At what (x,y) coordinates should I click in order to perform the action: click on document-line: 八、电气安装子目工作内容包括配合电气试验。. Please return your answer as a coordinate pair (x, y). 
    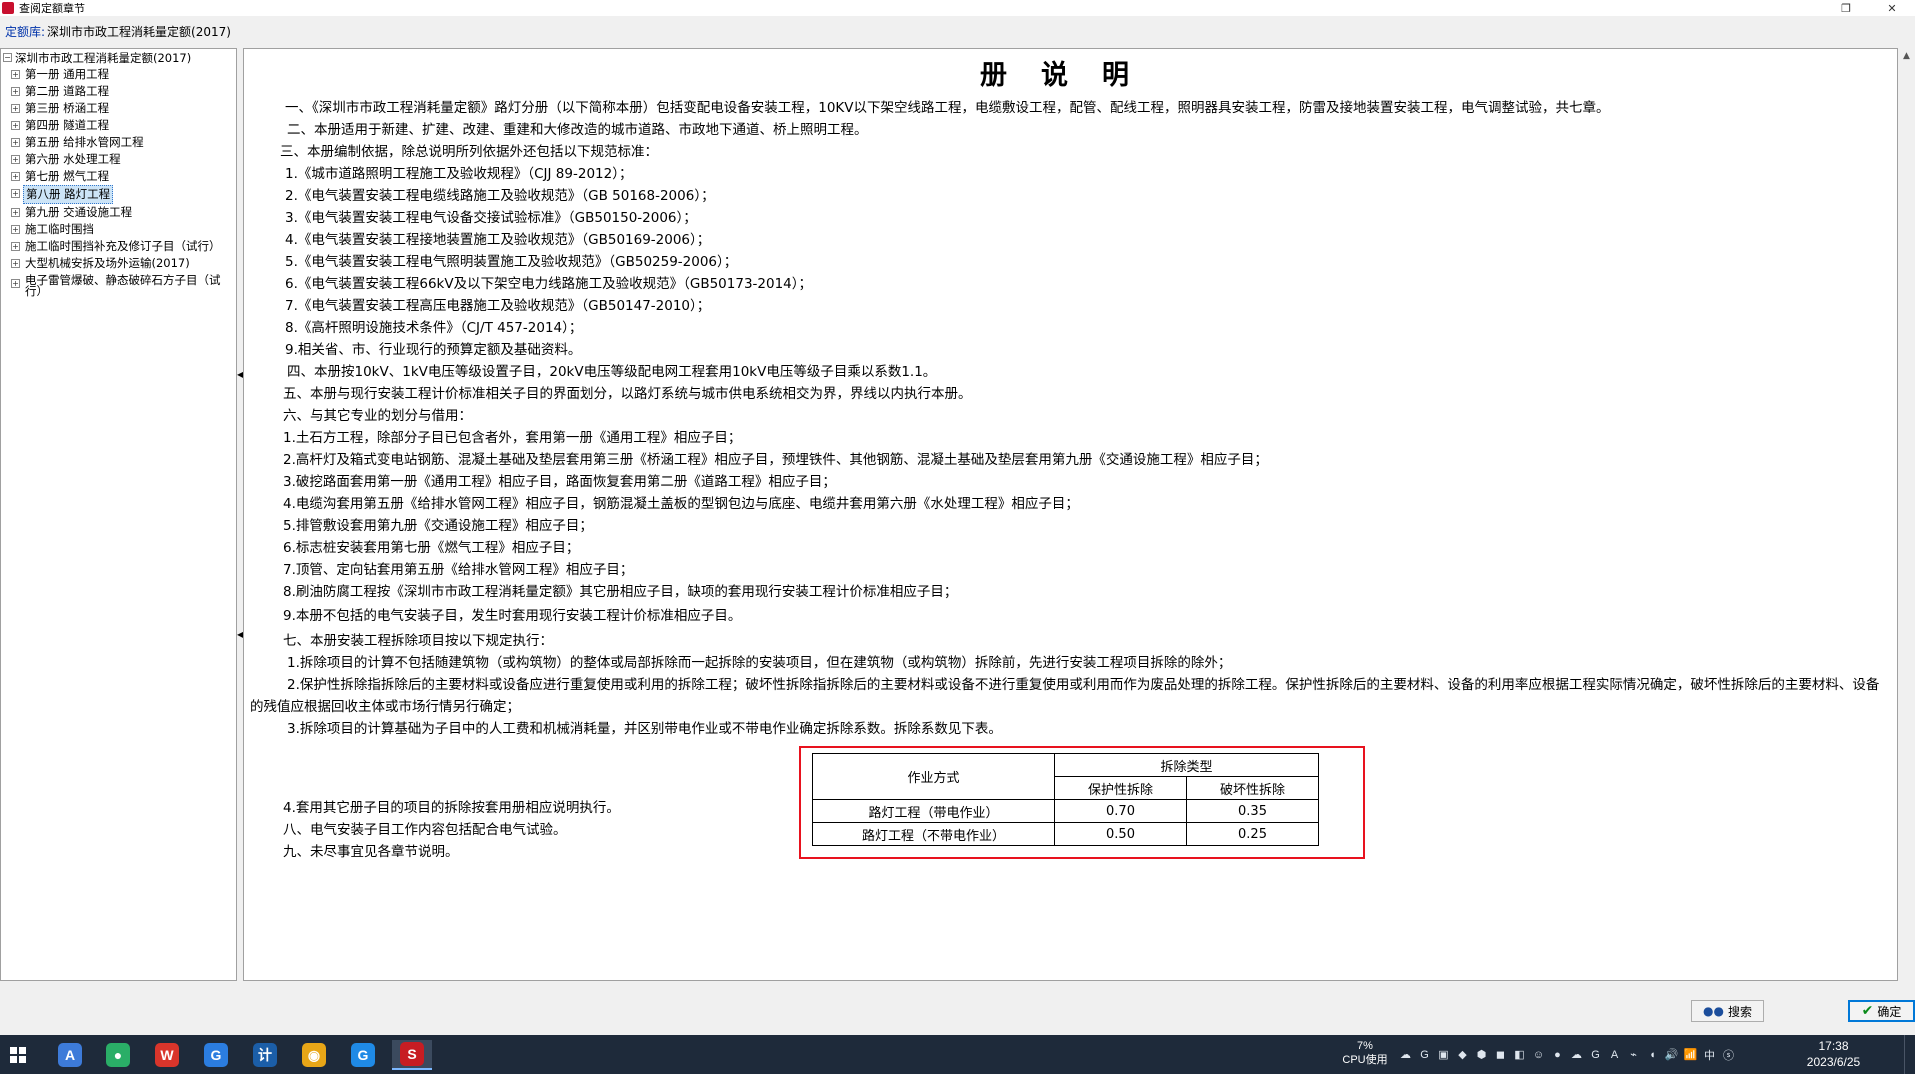
    Looking at the image, I should click on (425, 830).